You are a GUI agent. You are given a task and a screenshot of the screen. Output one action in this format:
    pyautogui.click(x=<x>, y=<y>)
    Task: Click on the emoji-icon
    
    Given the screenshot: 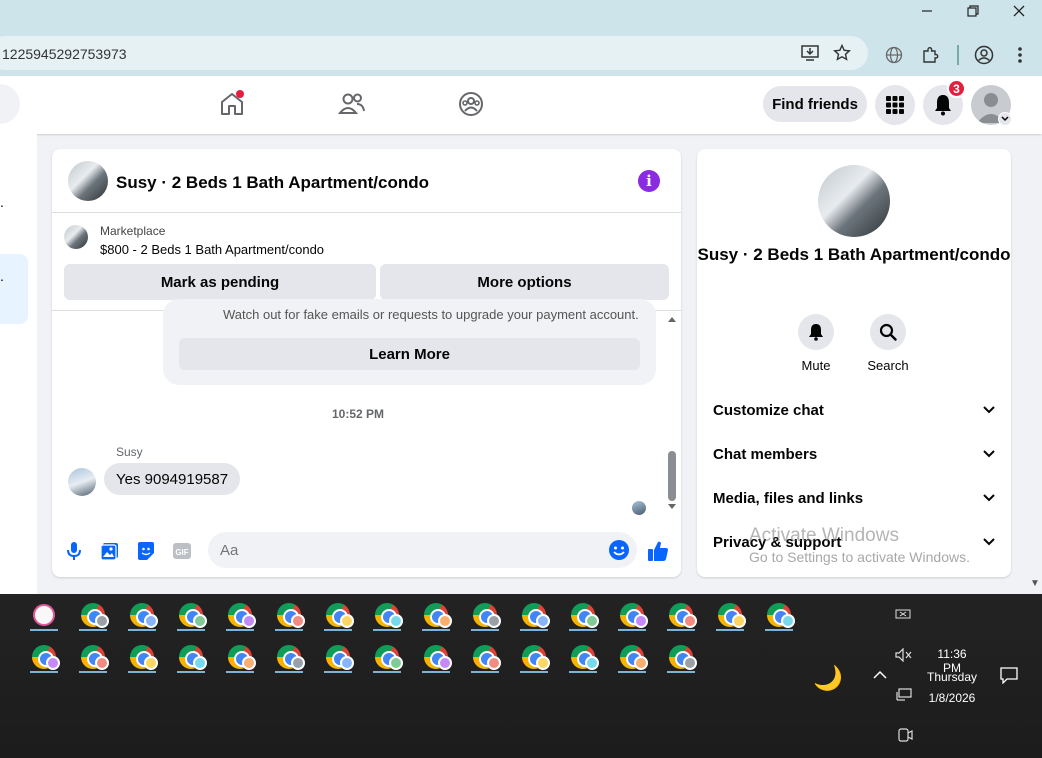 What is the action you would take?
    pyautogui.click(x=619, y=550)
    